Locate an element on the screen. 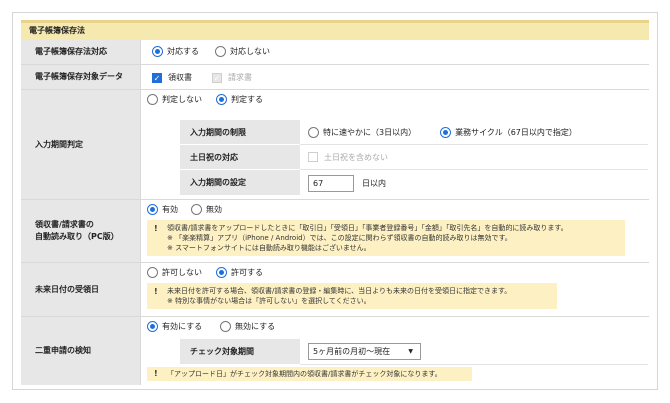 Image resolution: width=670 pixels, height=403 pixels. checkbox-receipt: ✓ 領収書 is located at coordinates (172, 77).